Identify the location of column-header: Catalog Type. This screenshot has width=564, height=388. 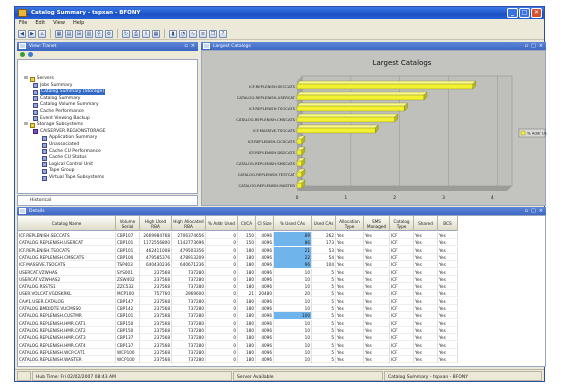
(402, 223).